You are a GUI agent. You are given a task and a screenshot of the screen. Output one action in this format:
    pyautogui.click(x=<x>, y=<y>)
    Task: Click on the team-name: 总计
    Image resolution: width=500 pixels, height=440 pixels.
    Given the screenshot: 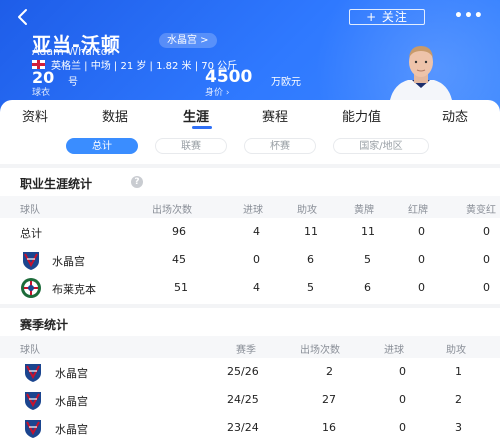 What is the action you would take?
    pyautogui.click(x=31, y=233)
    